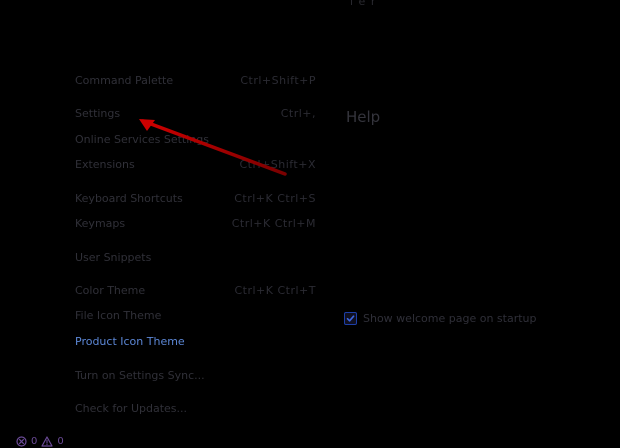 Image resolution: width=620 pixels, height=448 pixels. I want to click on menu-item-color-theme: Color Theme Ctrl+K Ctrl+T, so click(195, 290).